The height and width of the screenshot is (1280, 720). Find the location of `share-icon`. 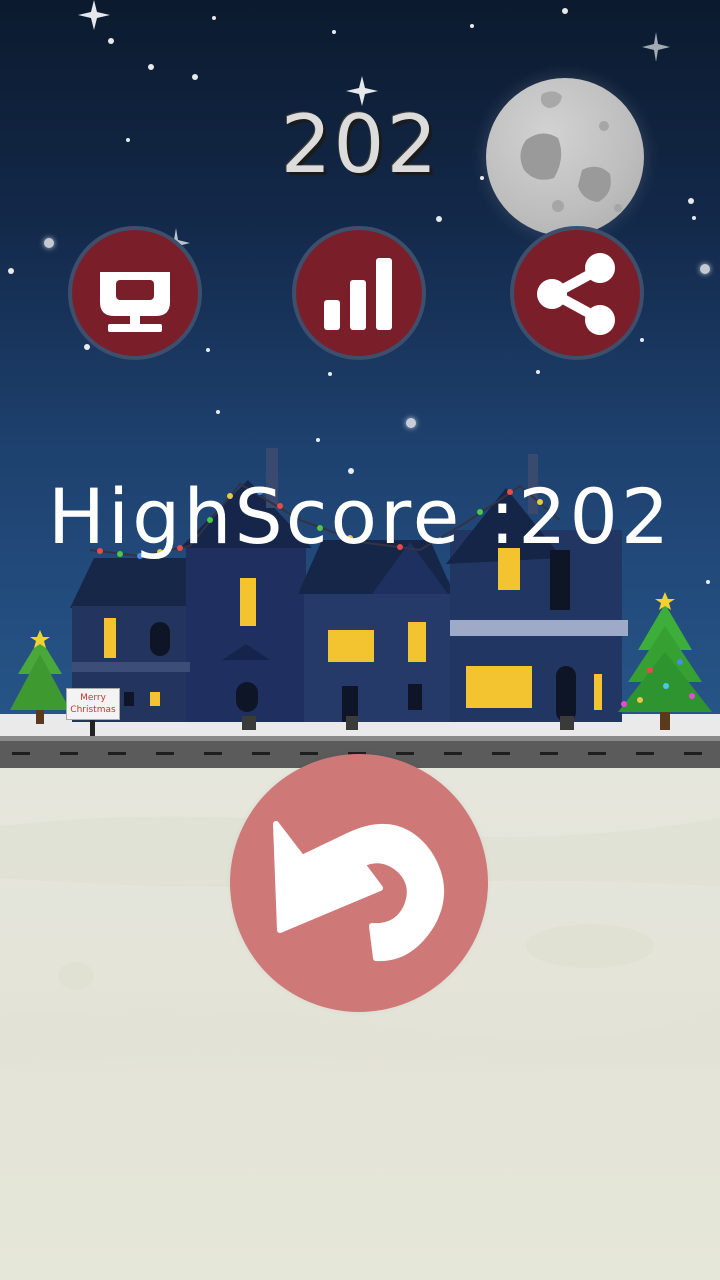

share-icon is located at coordinates (576, 294).